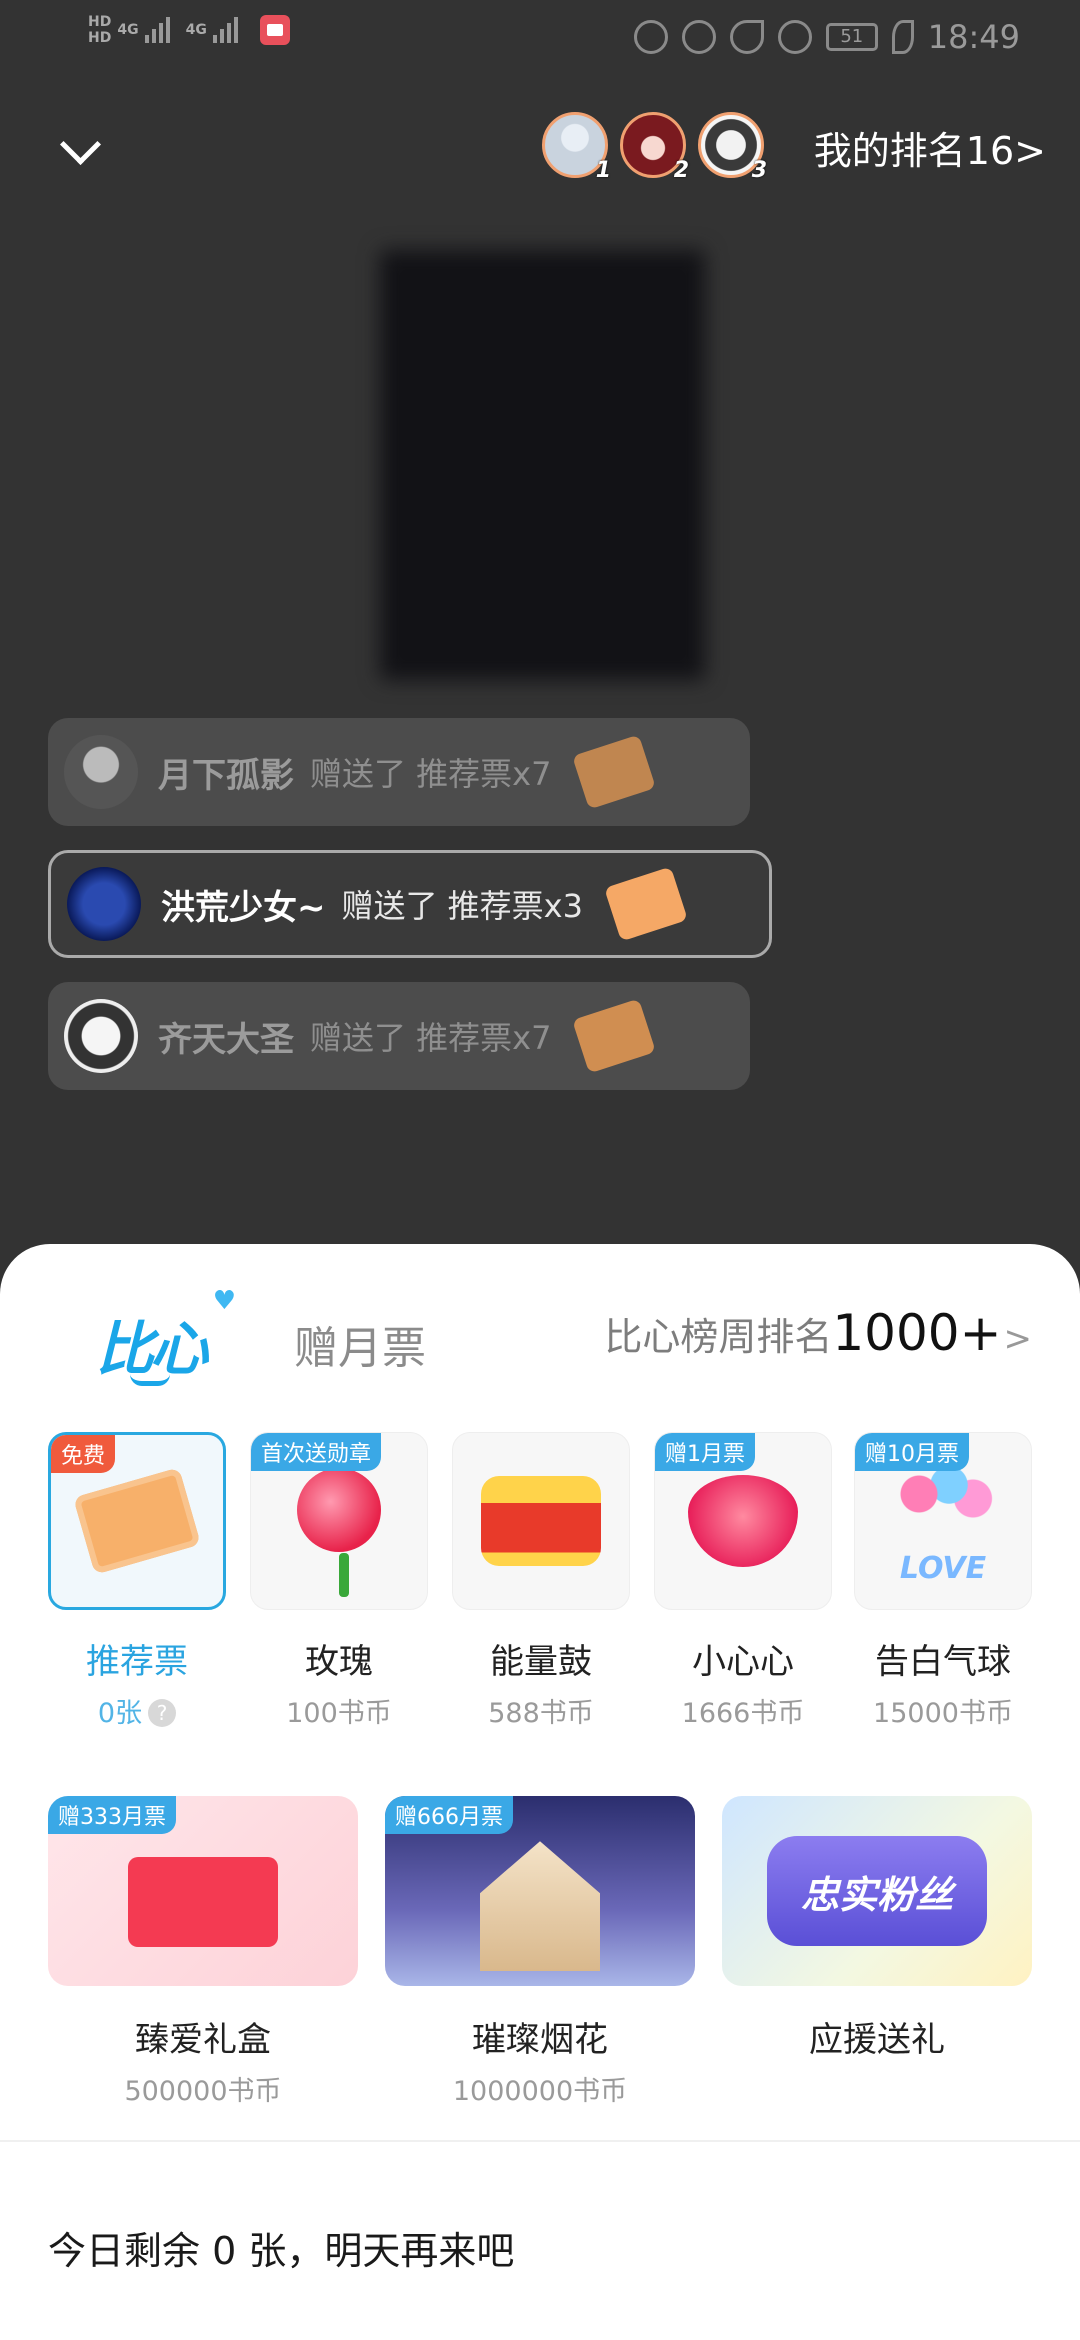 This screenshot has height=2340, width=1080. I want to click on gift-price: 0张?, so click(137, 1710).